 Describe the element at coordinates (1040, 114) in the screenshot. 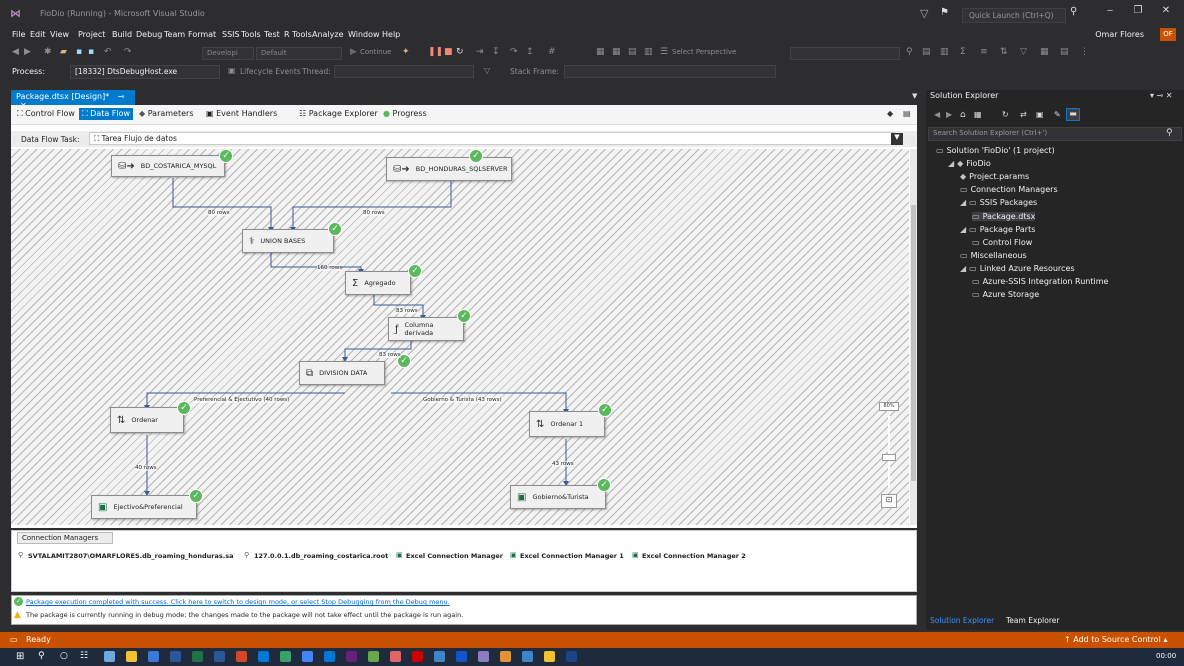

I see `collapse-all-icon: ▣` at that location.